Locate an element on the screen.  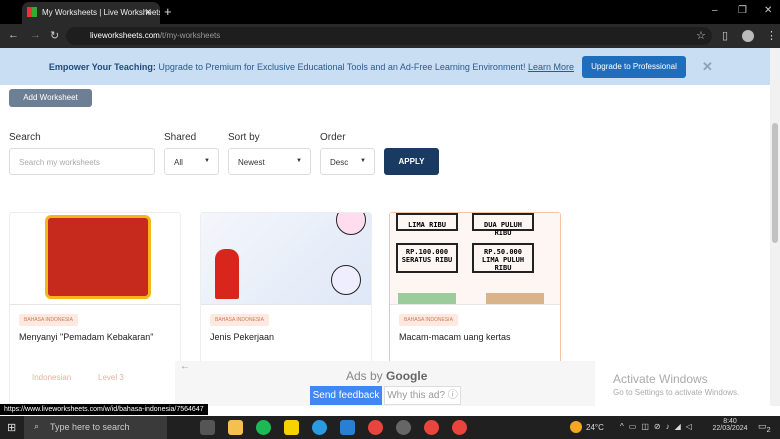
close-window-button: ✕ is located at coordinates (768, 10).